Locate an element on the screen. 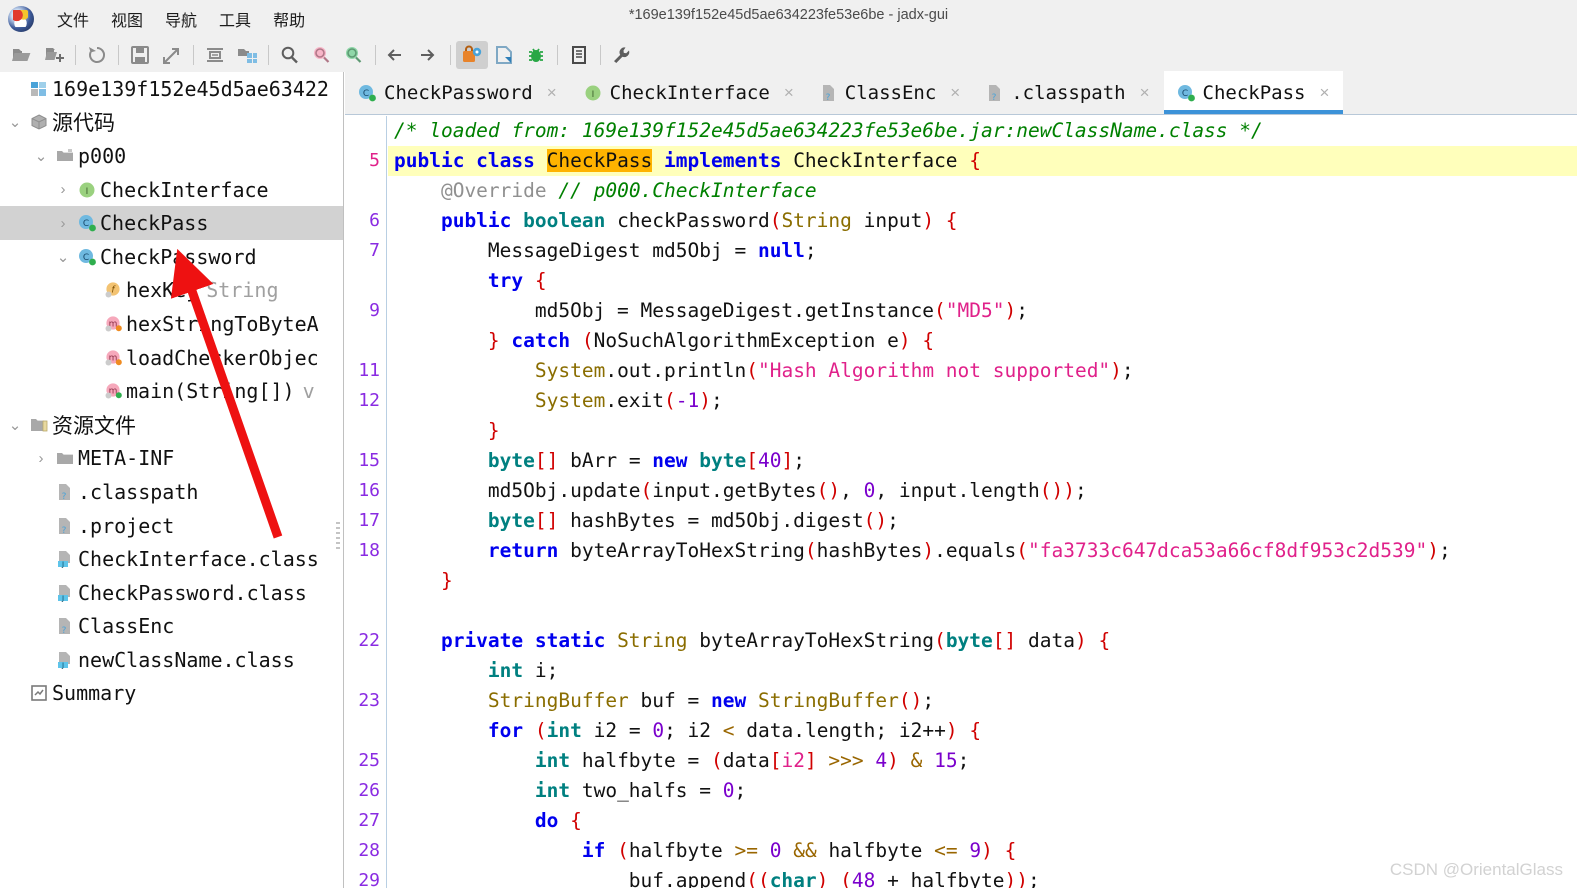 The image size is (1577, 888). tree-item-method-hexStringToByteArray: m hexStringToByteA is located at coordinates (171, 324).